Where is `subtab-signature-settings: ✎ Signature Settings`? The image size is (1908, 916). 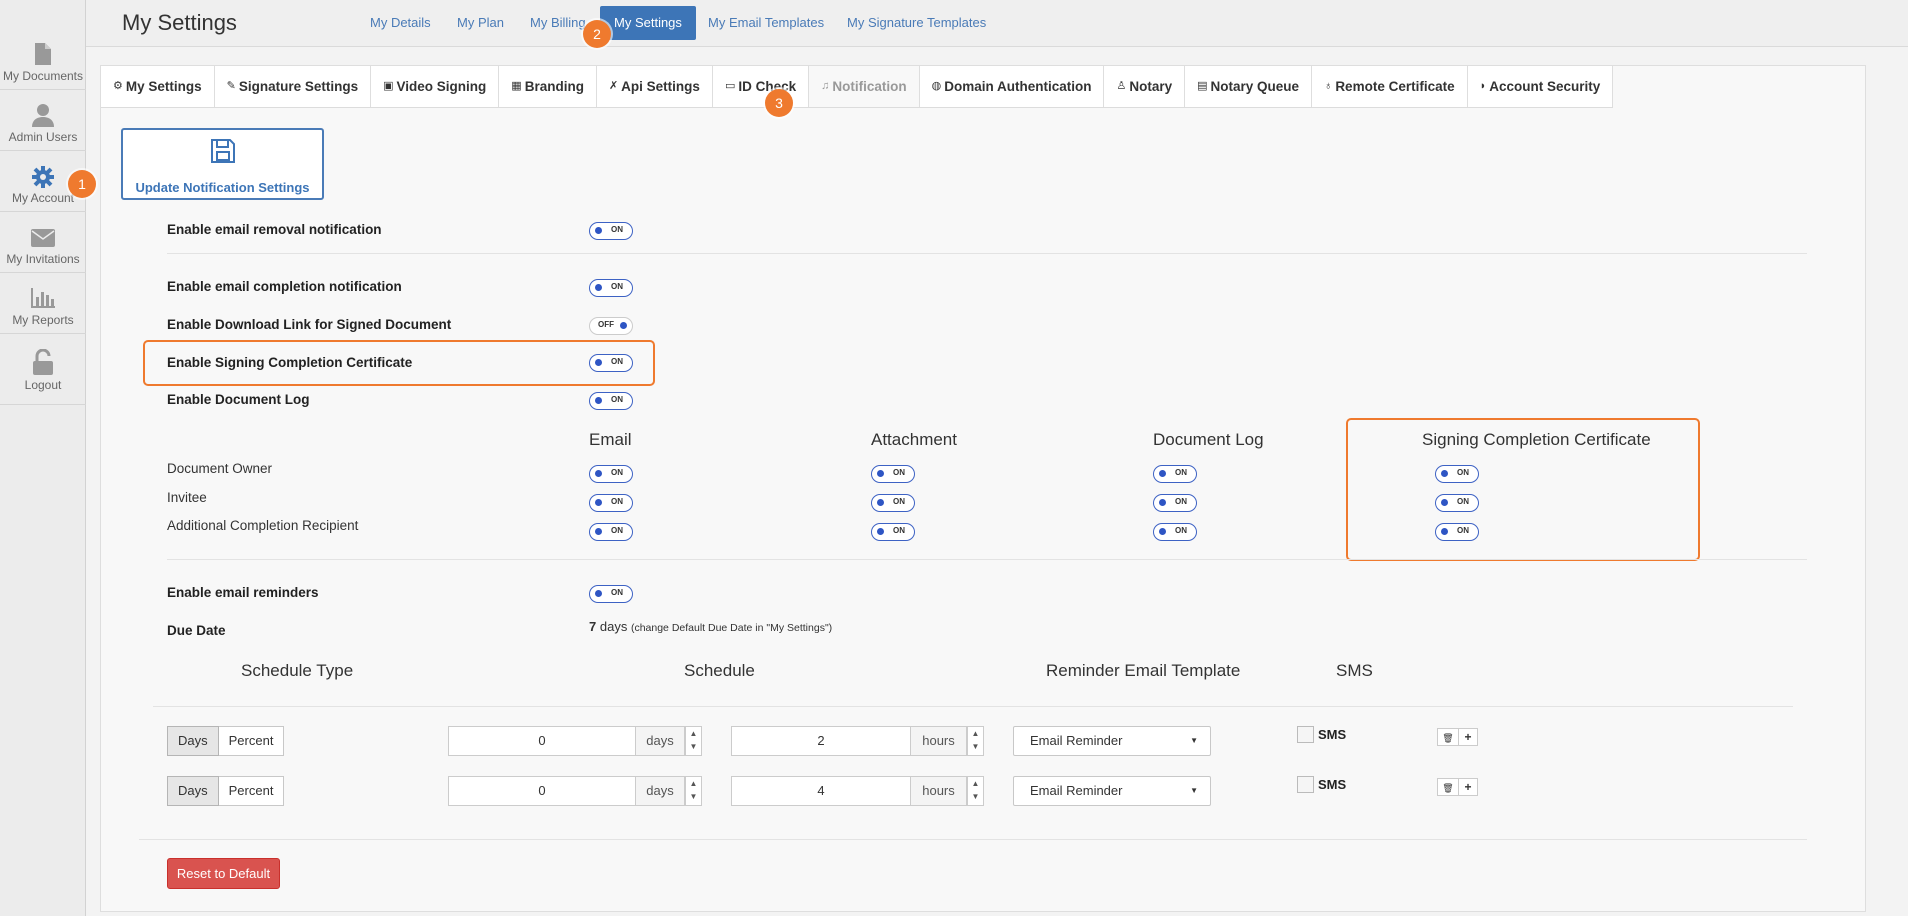
subtab-signature-settings: ✎ Signature Settings is located at coordinates (293, 86).